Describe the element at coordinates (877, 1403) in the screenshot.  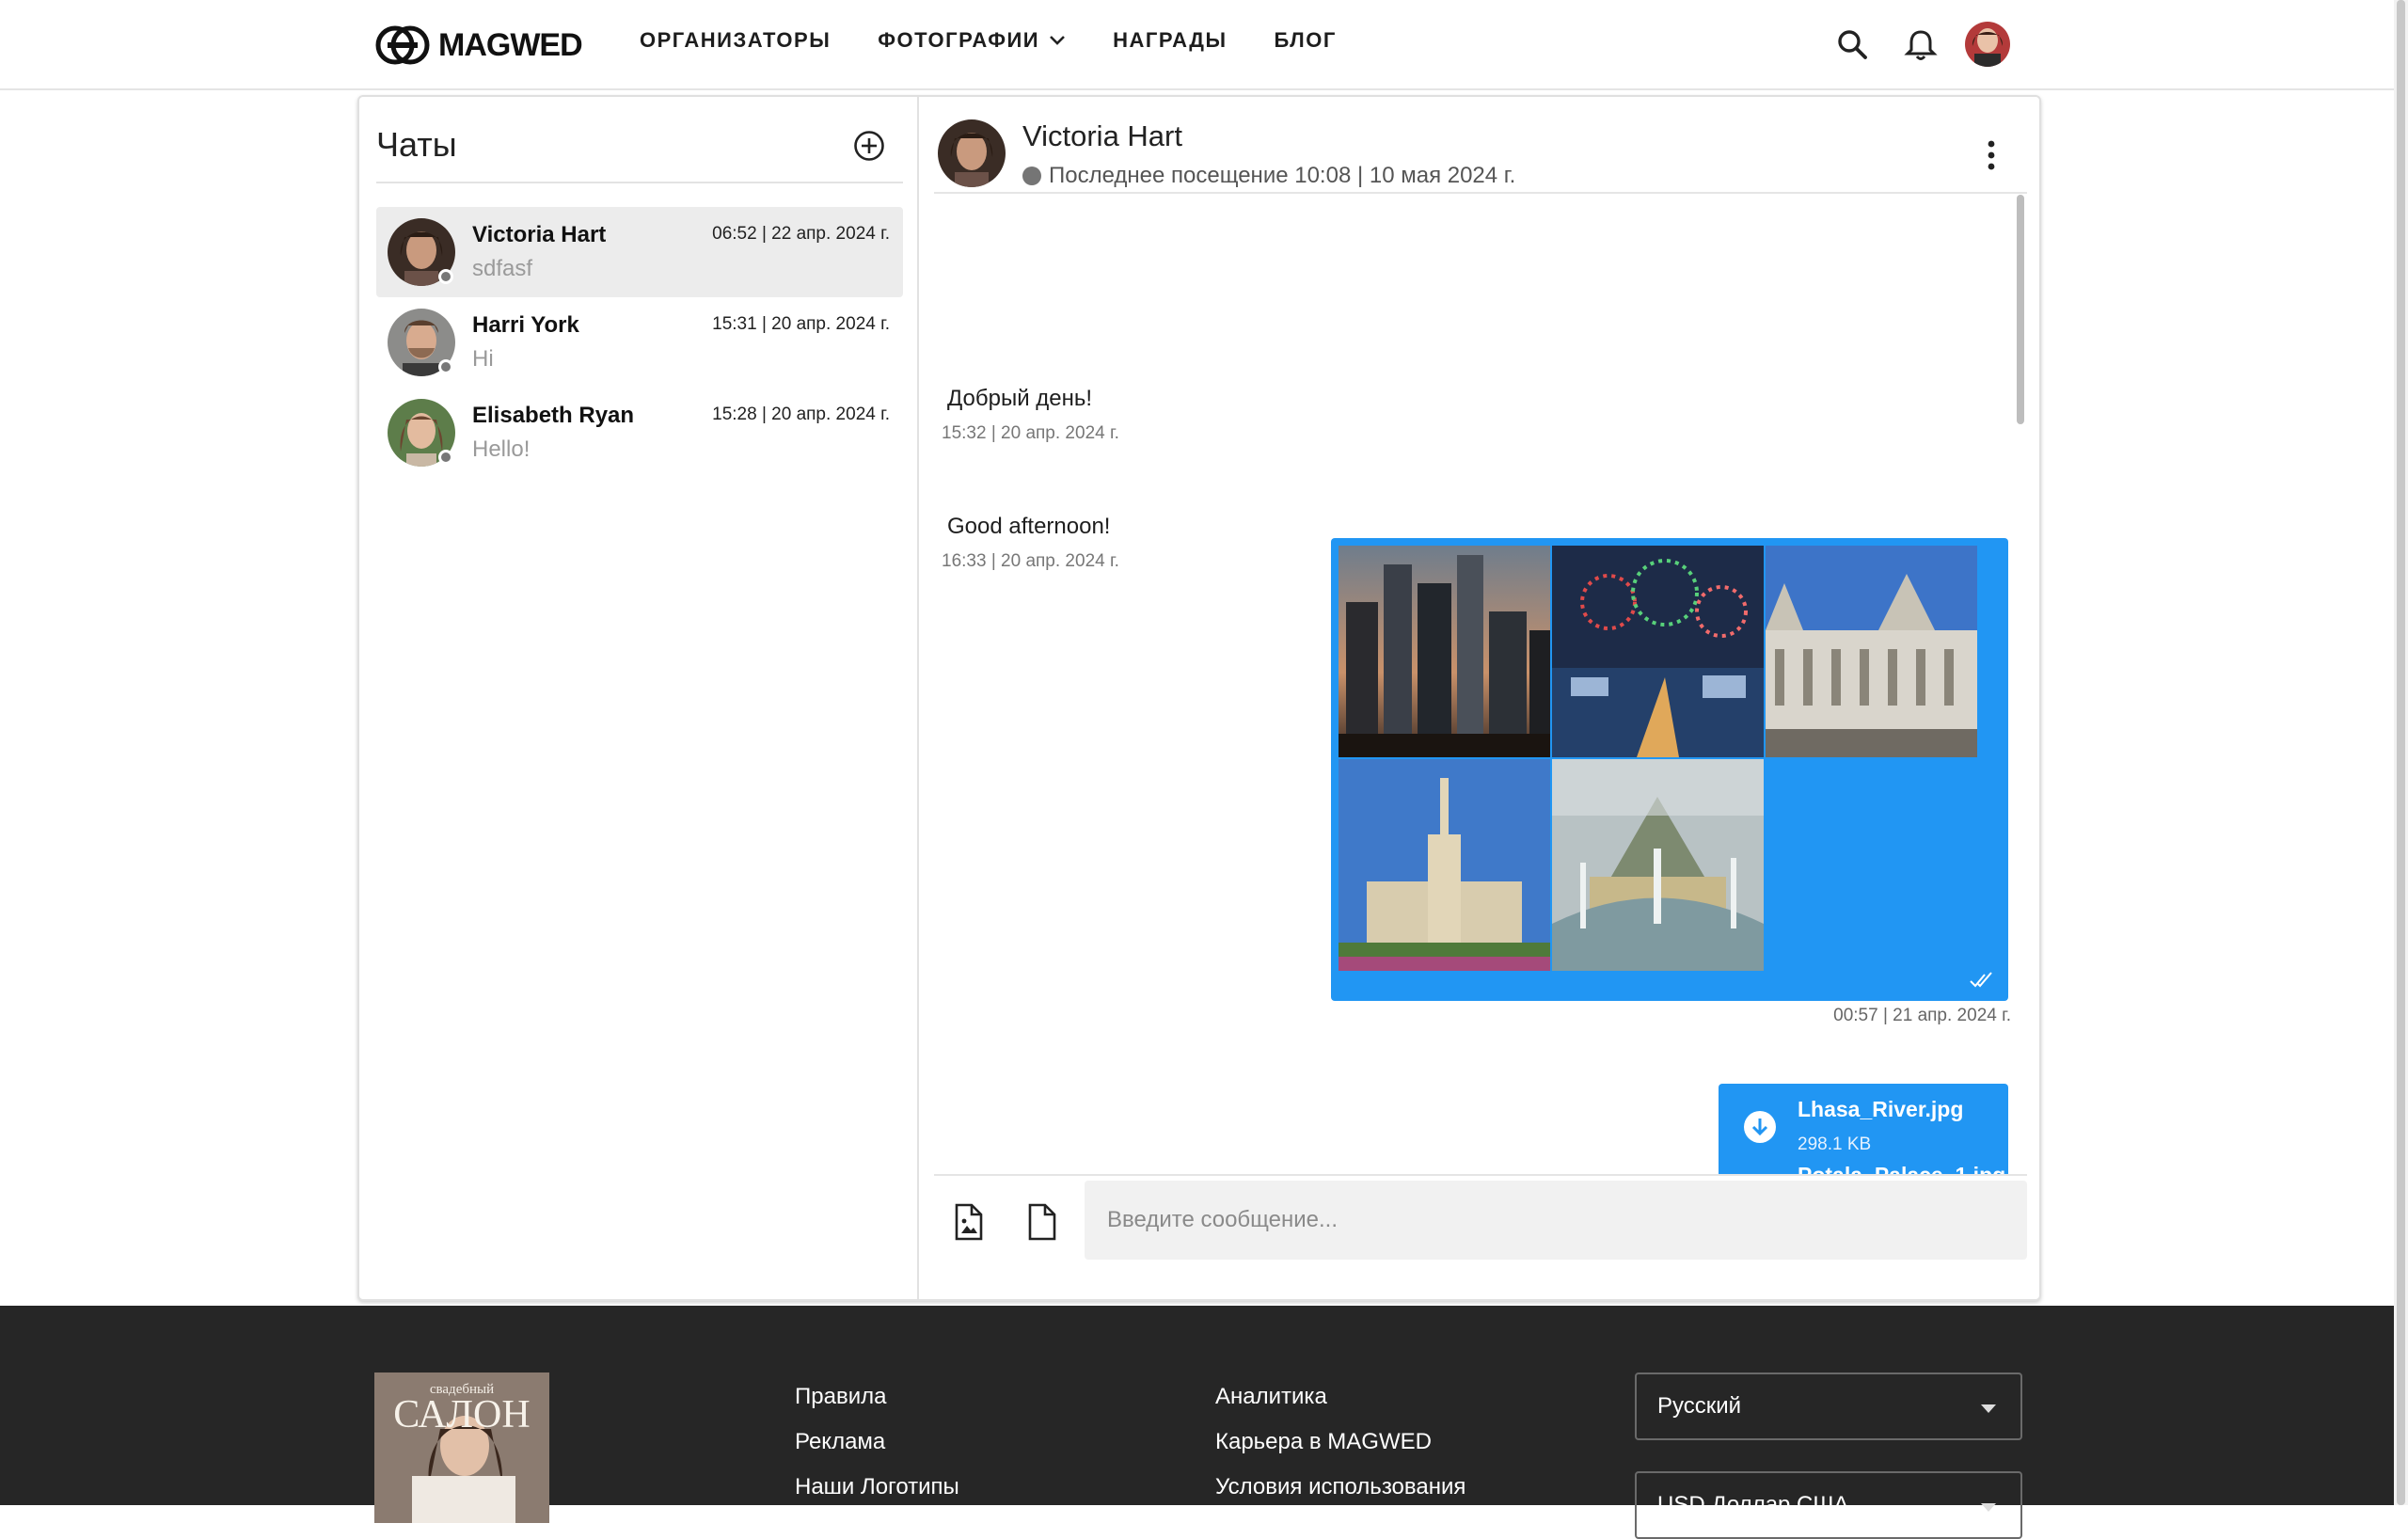
I see `footer-link-rules: Правила` at that location.